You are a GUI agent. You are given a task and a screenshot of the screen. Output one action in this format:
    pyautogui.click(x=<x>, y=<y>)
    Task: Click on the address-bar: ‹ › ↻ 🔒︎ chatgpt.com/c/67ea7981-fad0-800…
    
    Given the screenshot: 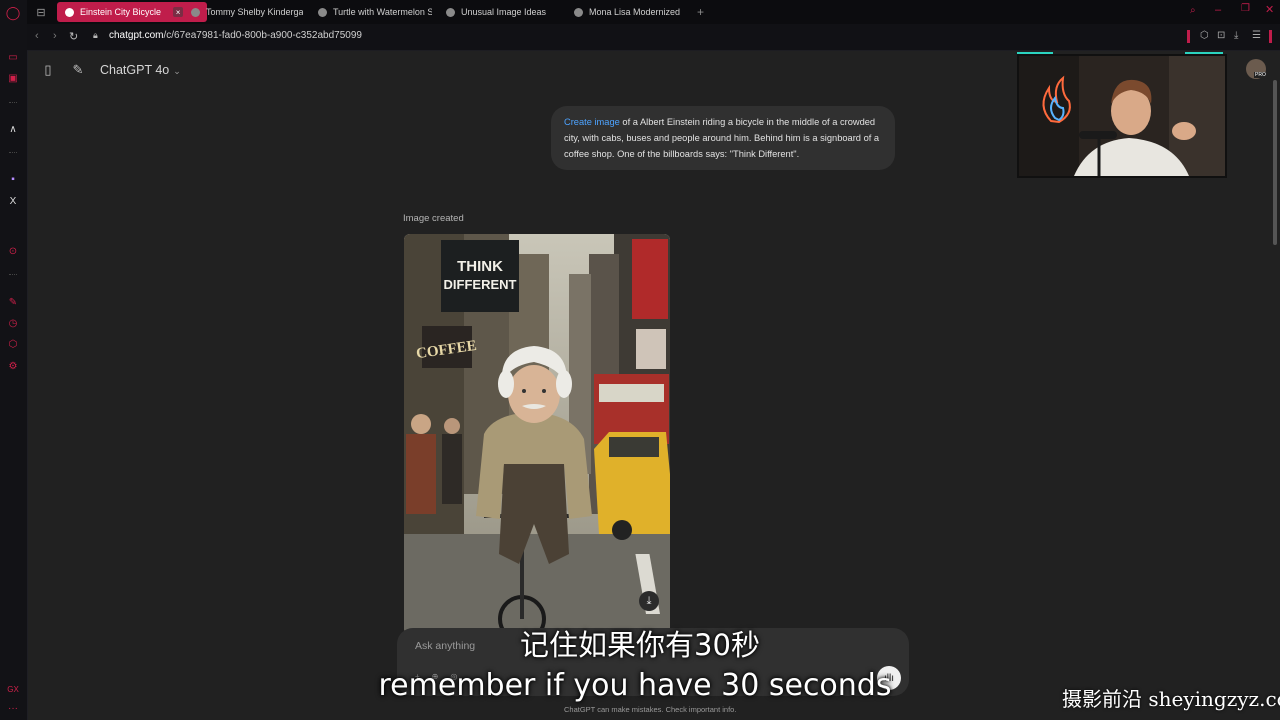 What is the action you would take?
    pyautogui.click(x=653, y=37)
    